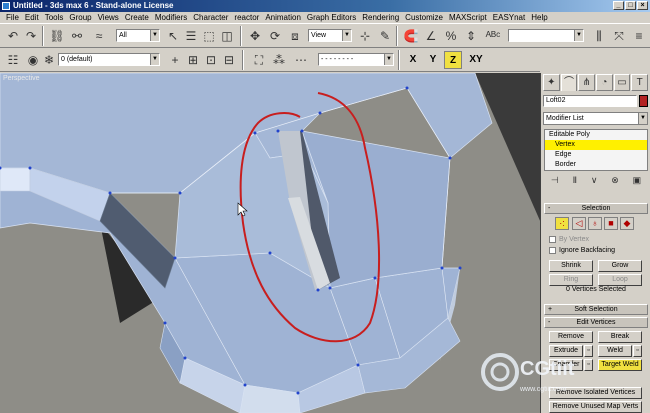  I want to click on stack-controls: ⊣ Ⅱ ∨ ⊗ ▣, so click(596, 180).